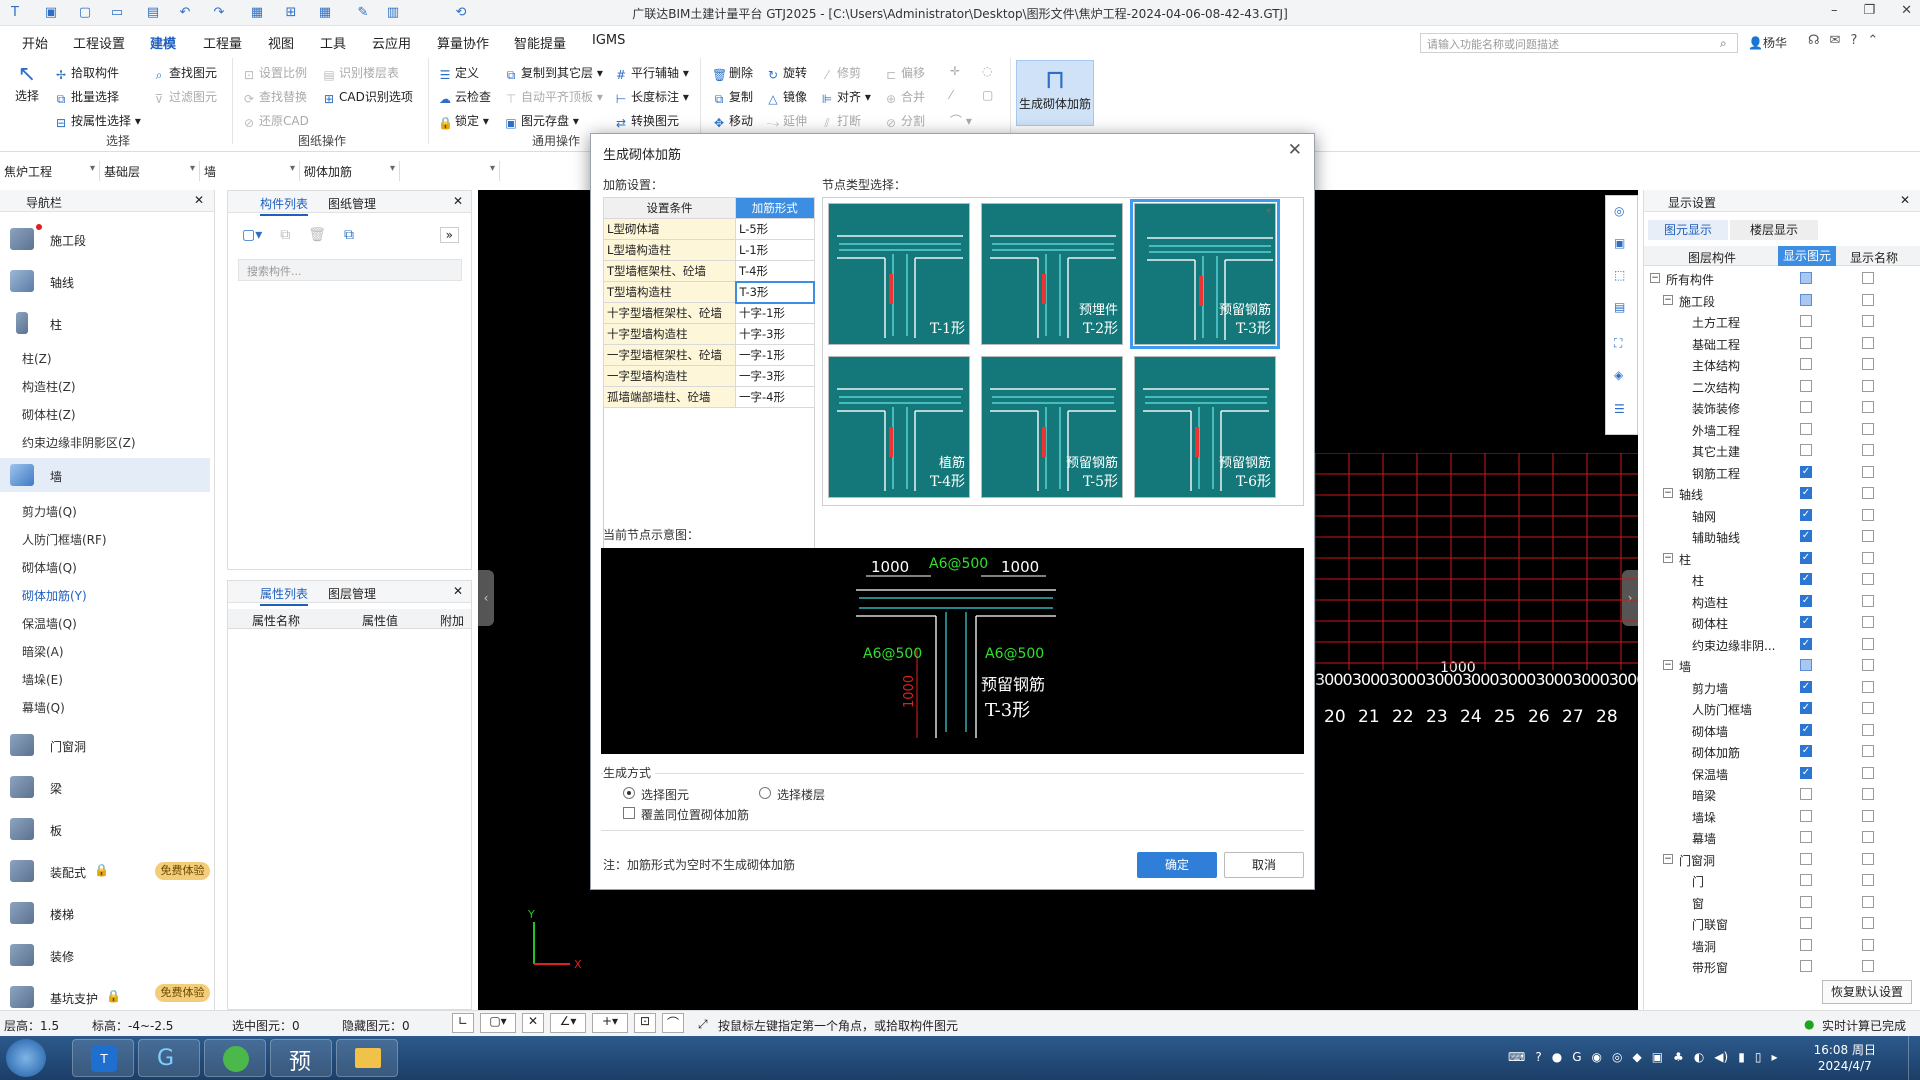  Describe the element at coordinates (1782, 966) in the screenshot. I see `display-tree-row: 带形窗` at that location.